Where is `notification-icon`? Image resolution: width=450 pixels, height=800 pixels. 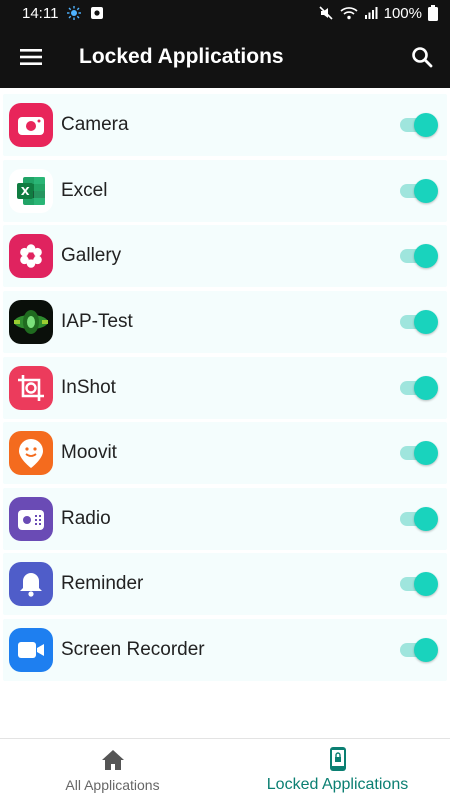 notification-icon is located at coordinates (97, 13).